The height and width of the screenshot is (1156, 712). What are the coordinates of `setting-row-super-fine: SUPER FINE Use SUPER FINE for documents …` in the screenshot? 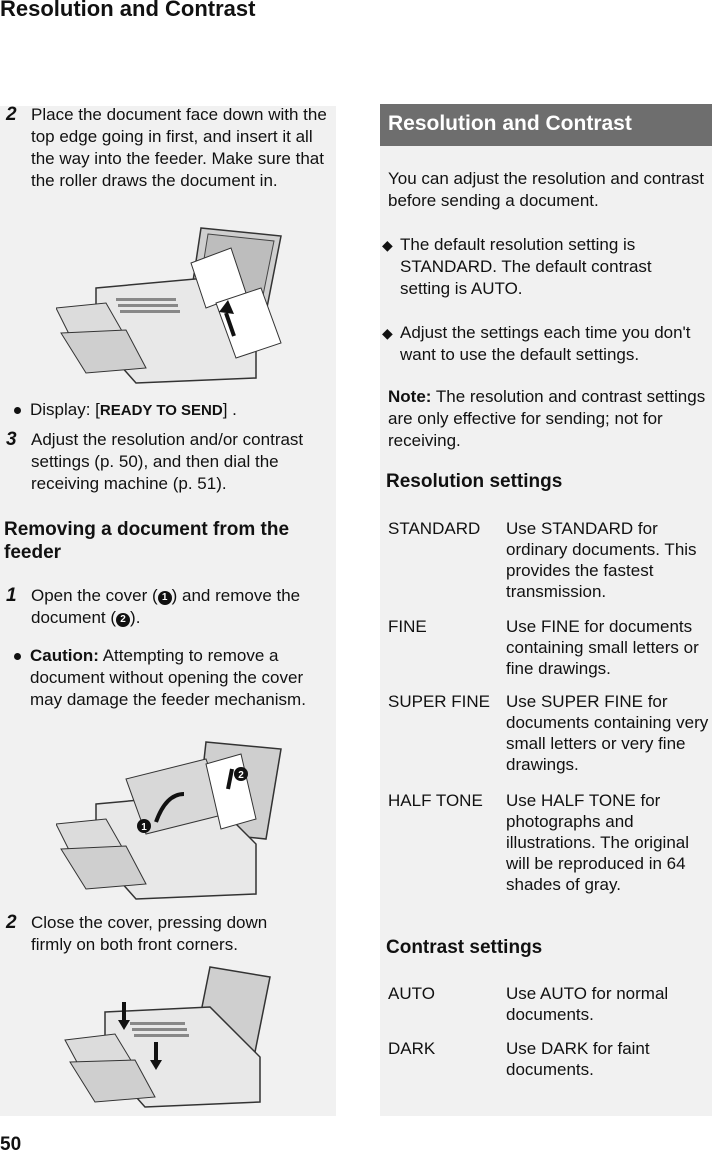 It's located at (548, 733).